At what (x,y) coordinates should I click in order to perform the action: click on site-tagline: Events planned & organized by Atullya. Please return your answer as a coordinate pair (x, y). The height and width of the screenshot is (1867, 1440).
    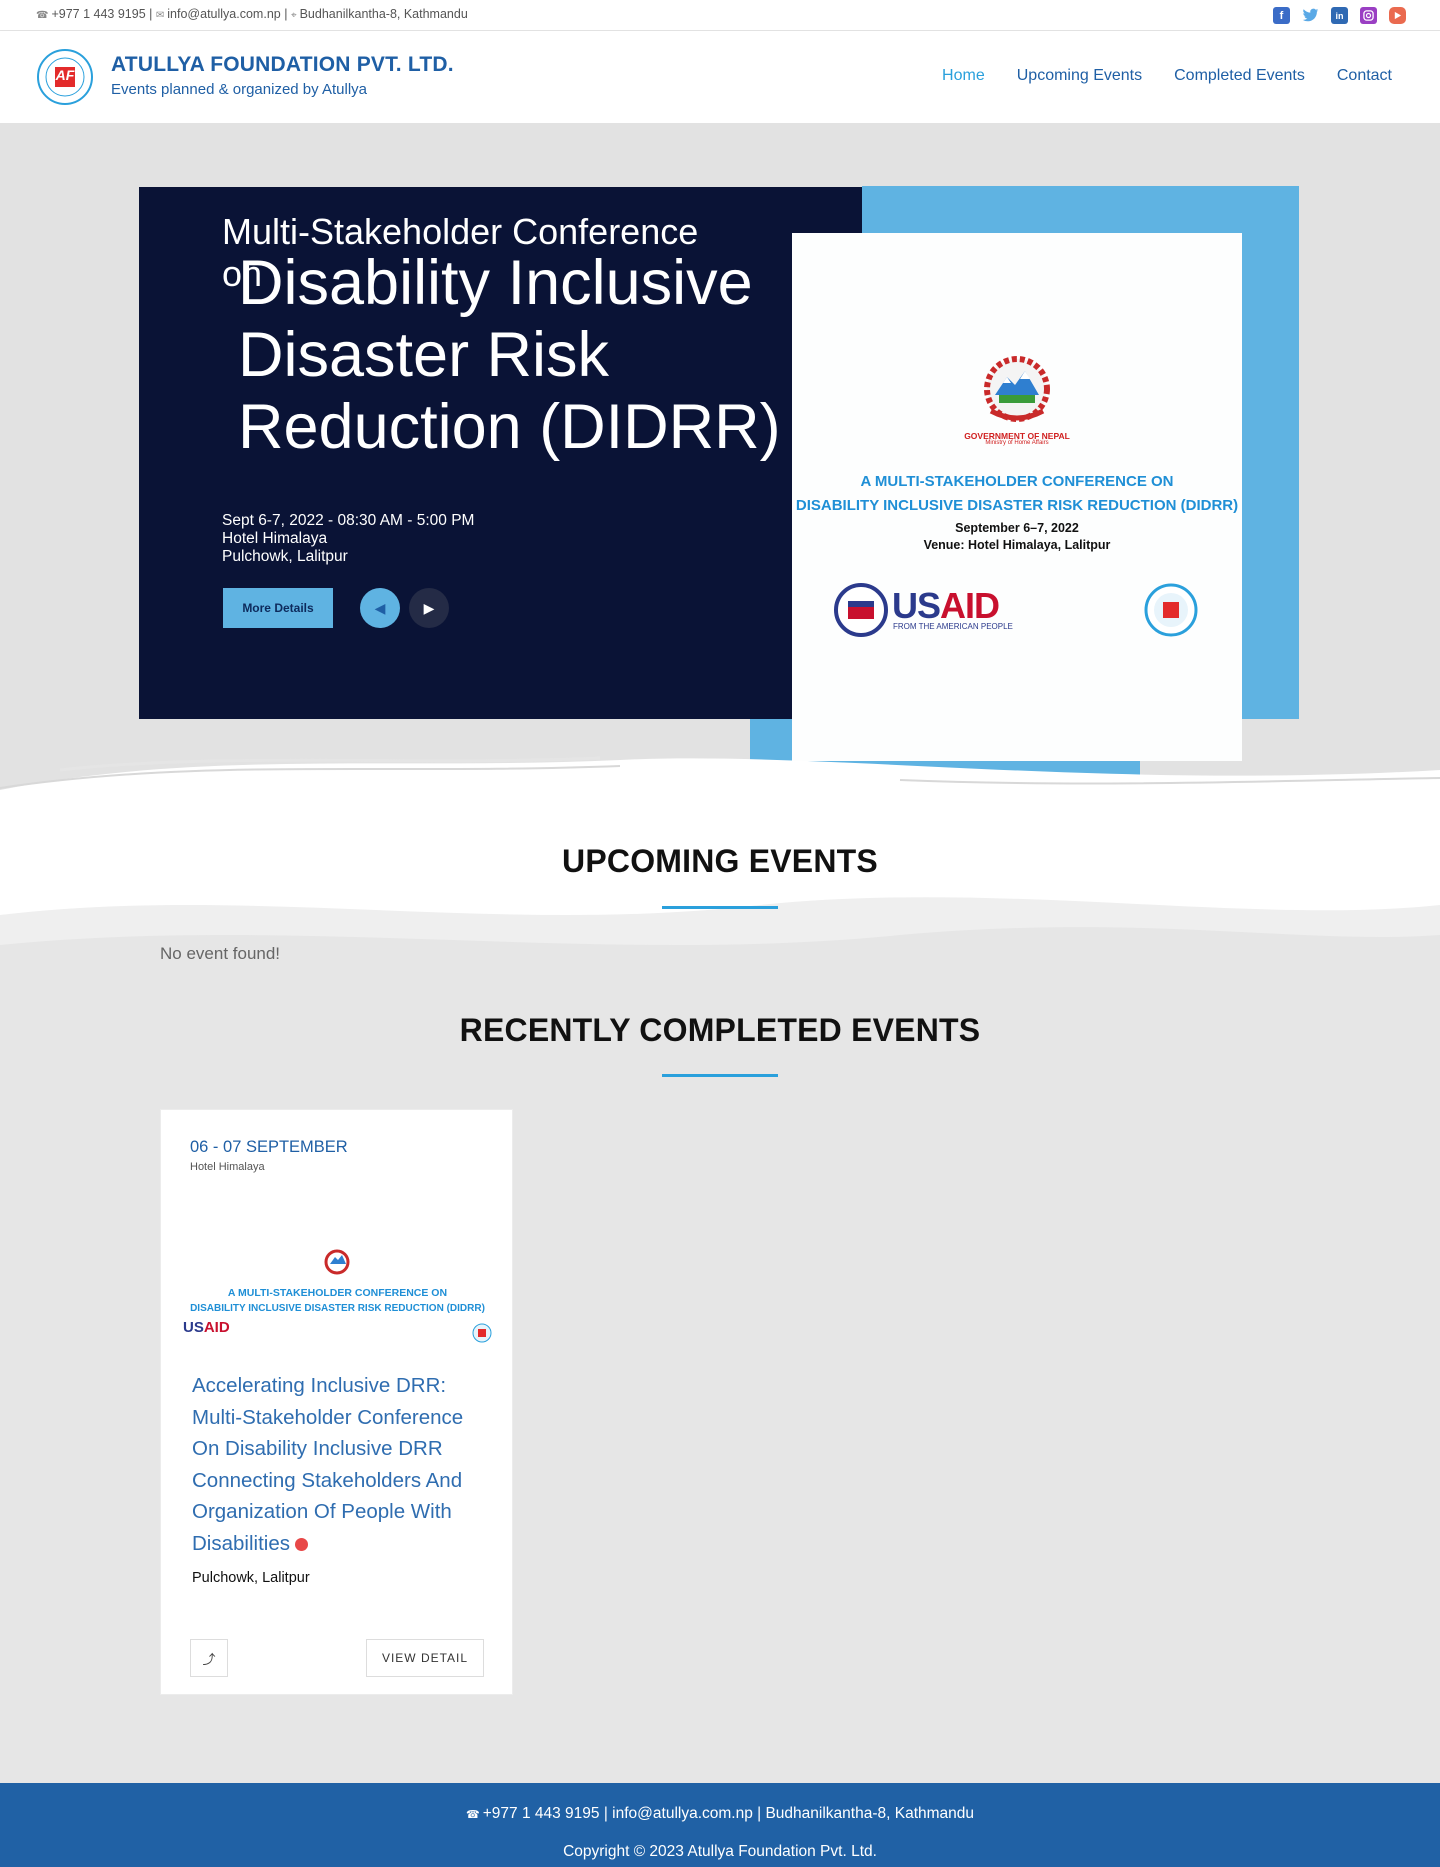
    Looking at the image, I should click on (239, 89).